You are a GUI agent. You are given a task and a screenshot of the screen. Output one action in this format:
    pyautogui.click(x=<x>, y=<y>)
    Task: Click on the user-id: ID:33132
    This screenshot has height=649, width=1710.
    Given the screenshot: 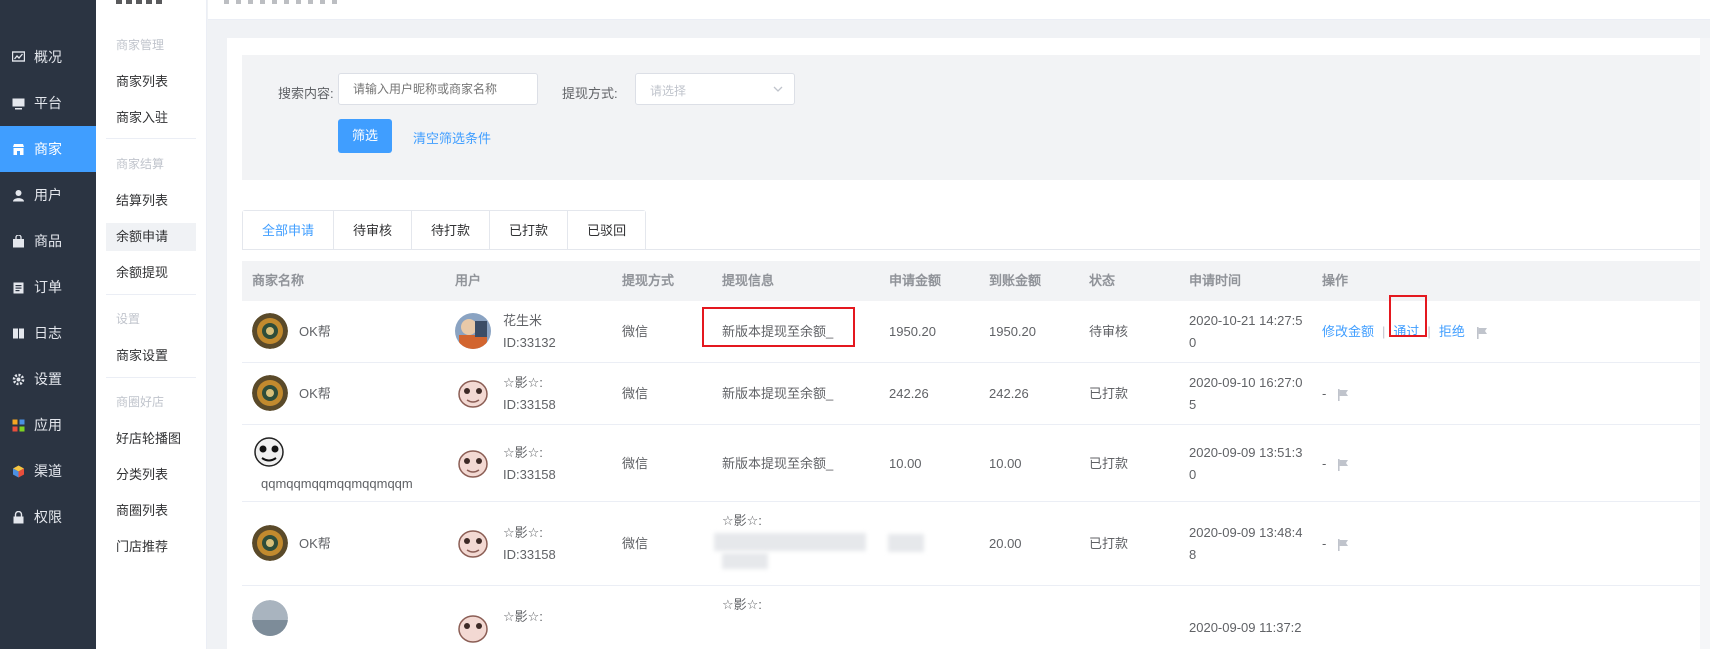 What is the action you would take?
    pyautogui.click(x=529, y=342)
    